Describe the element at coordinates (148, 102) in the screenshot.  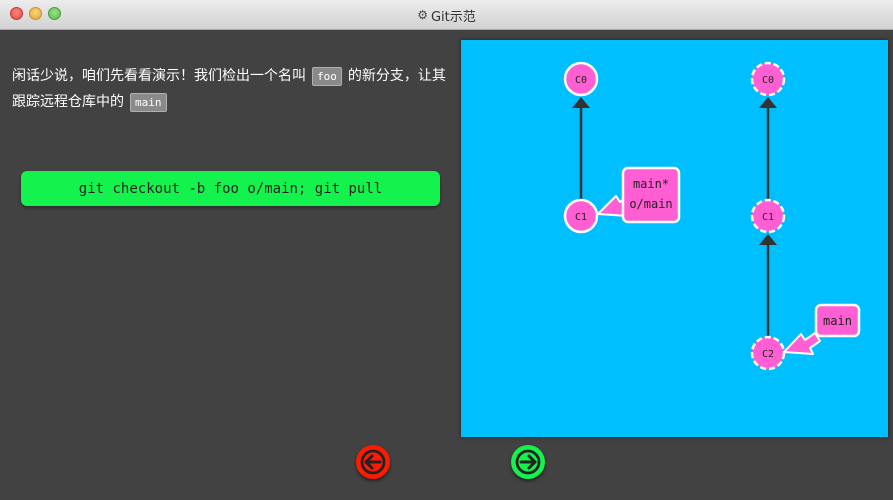
I see `code-main: main` at that location.